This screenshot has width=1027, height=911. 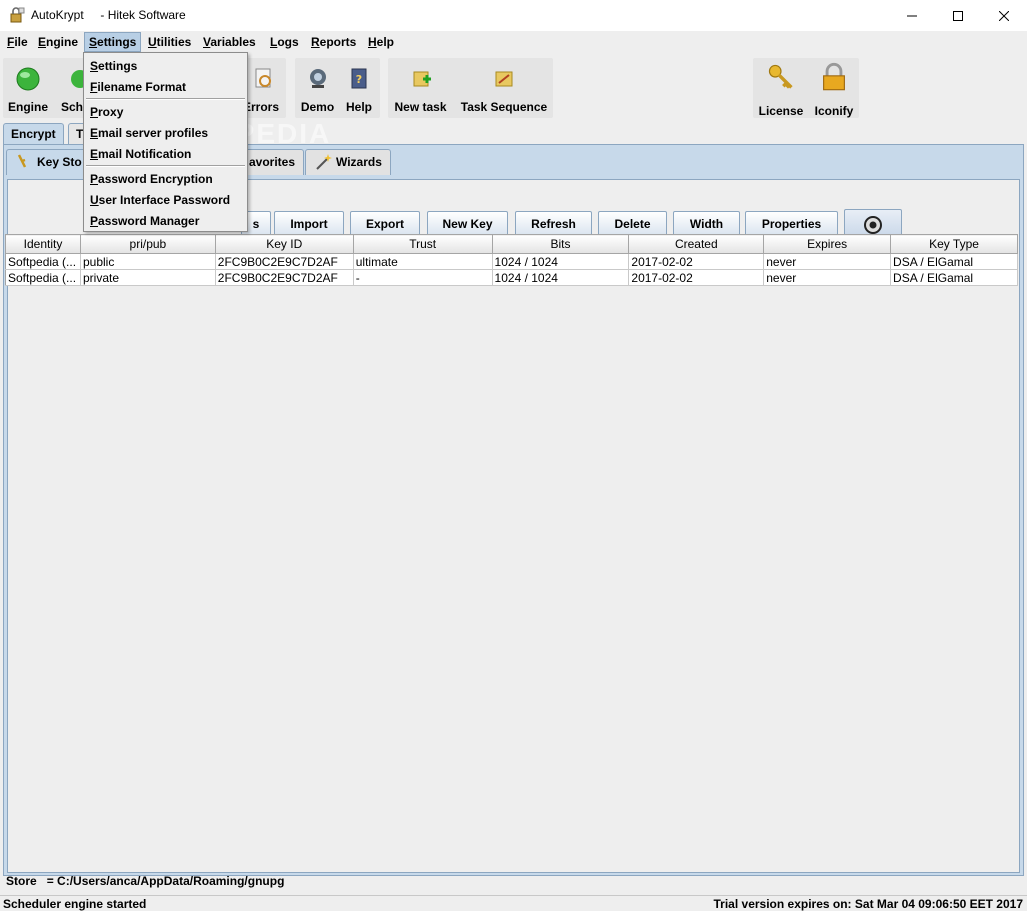 I want to click on tab-encrypt: Encrypt, so click(x=33, y=134).